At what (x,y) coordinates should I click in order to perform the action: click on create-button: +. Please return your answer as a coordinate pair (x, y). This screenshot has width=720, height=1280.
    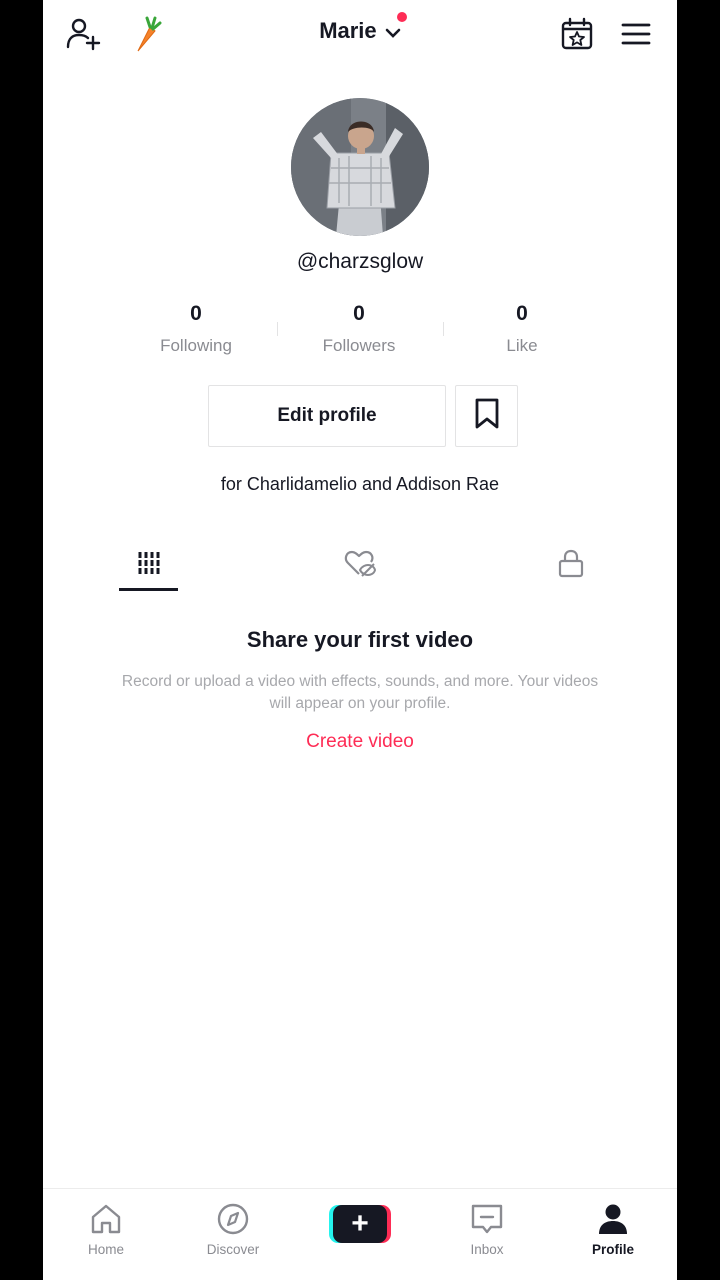
    Looking at the image, I should click on (360, 1224).